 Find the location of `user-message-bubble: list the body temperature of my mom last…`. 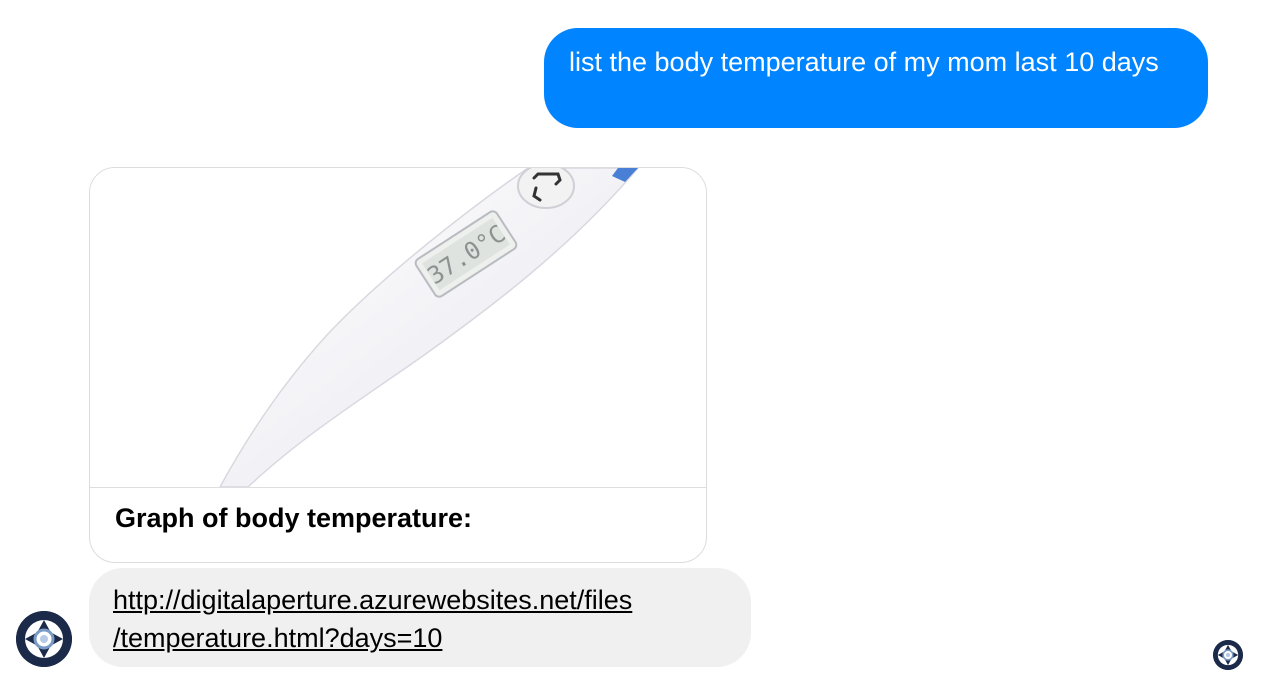

user-message-bubble: list the body temperature of my mom last… is located at coordinates (876, 78).